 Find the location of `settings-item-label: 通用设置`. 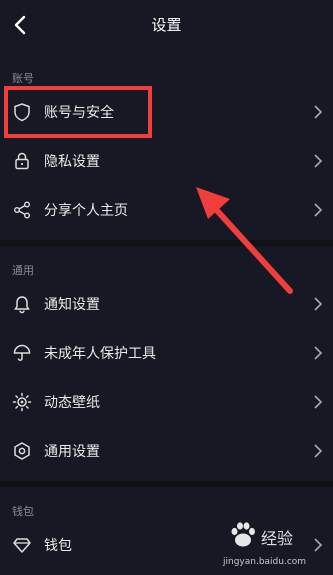

settings-item-label: 通用设置 is located at coordinates (72, 452).